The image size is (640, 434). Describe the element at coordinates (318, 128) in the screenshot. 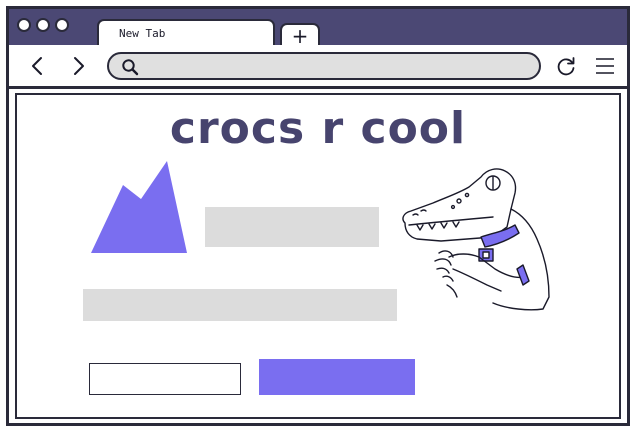

I see `page-headline: crocs r cool` at that location.